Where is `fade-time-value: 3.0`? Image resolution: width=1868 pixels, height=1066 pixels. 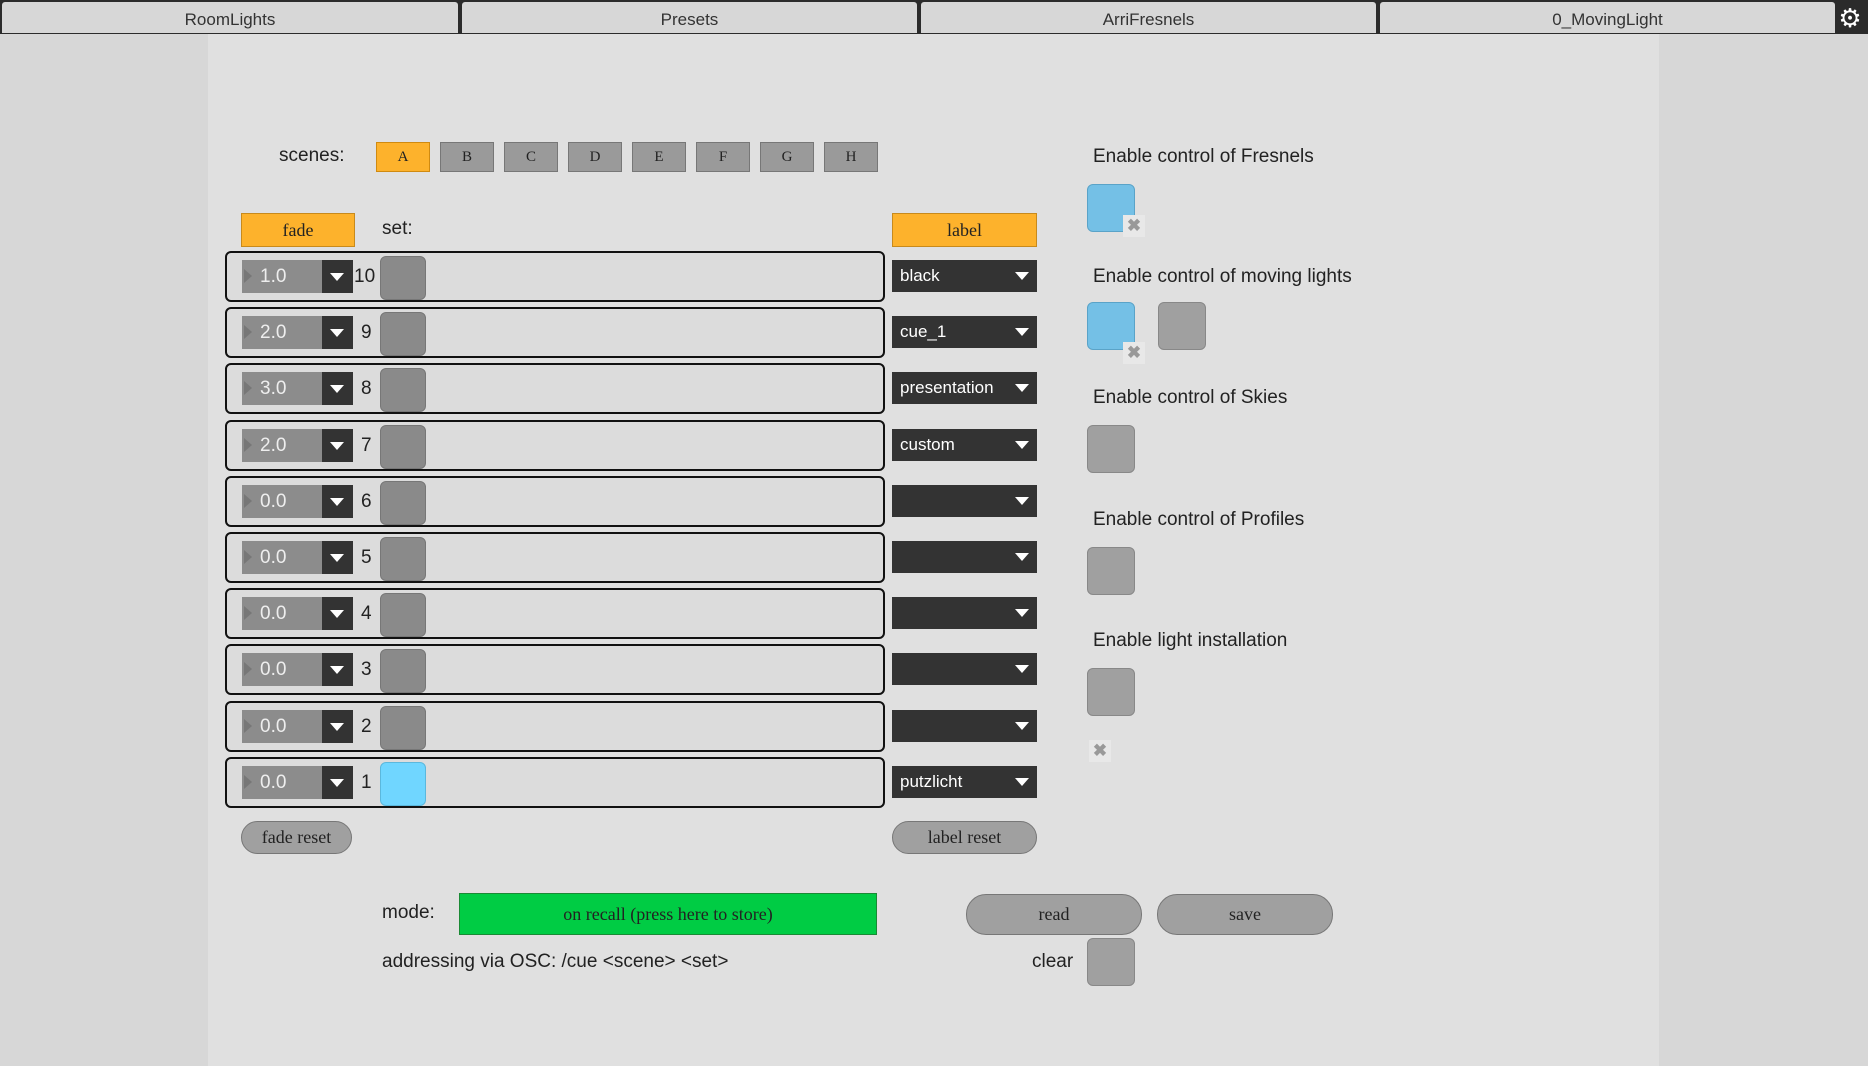 fade-time-value: 3.0 is located at coordinates (273, 388).